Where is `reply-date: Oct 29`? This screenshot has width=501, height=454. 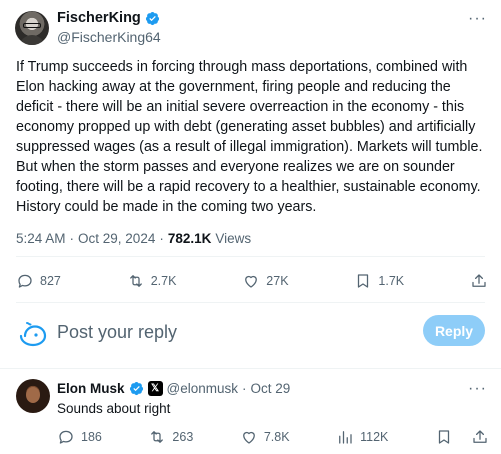 reply-date: Oct 29 is located at coordinates (271, 388).